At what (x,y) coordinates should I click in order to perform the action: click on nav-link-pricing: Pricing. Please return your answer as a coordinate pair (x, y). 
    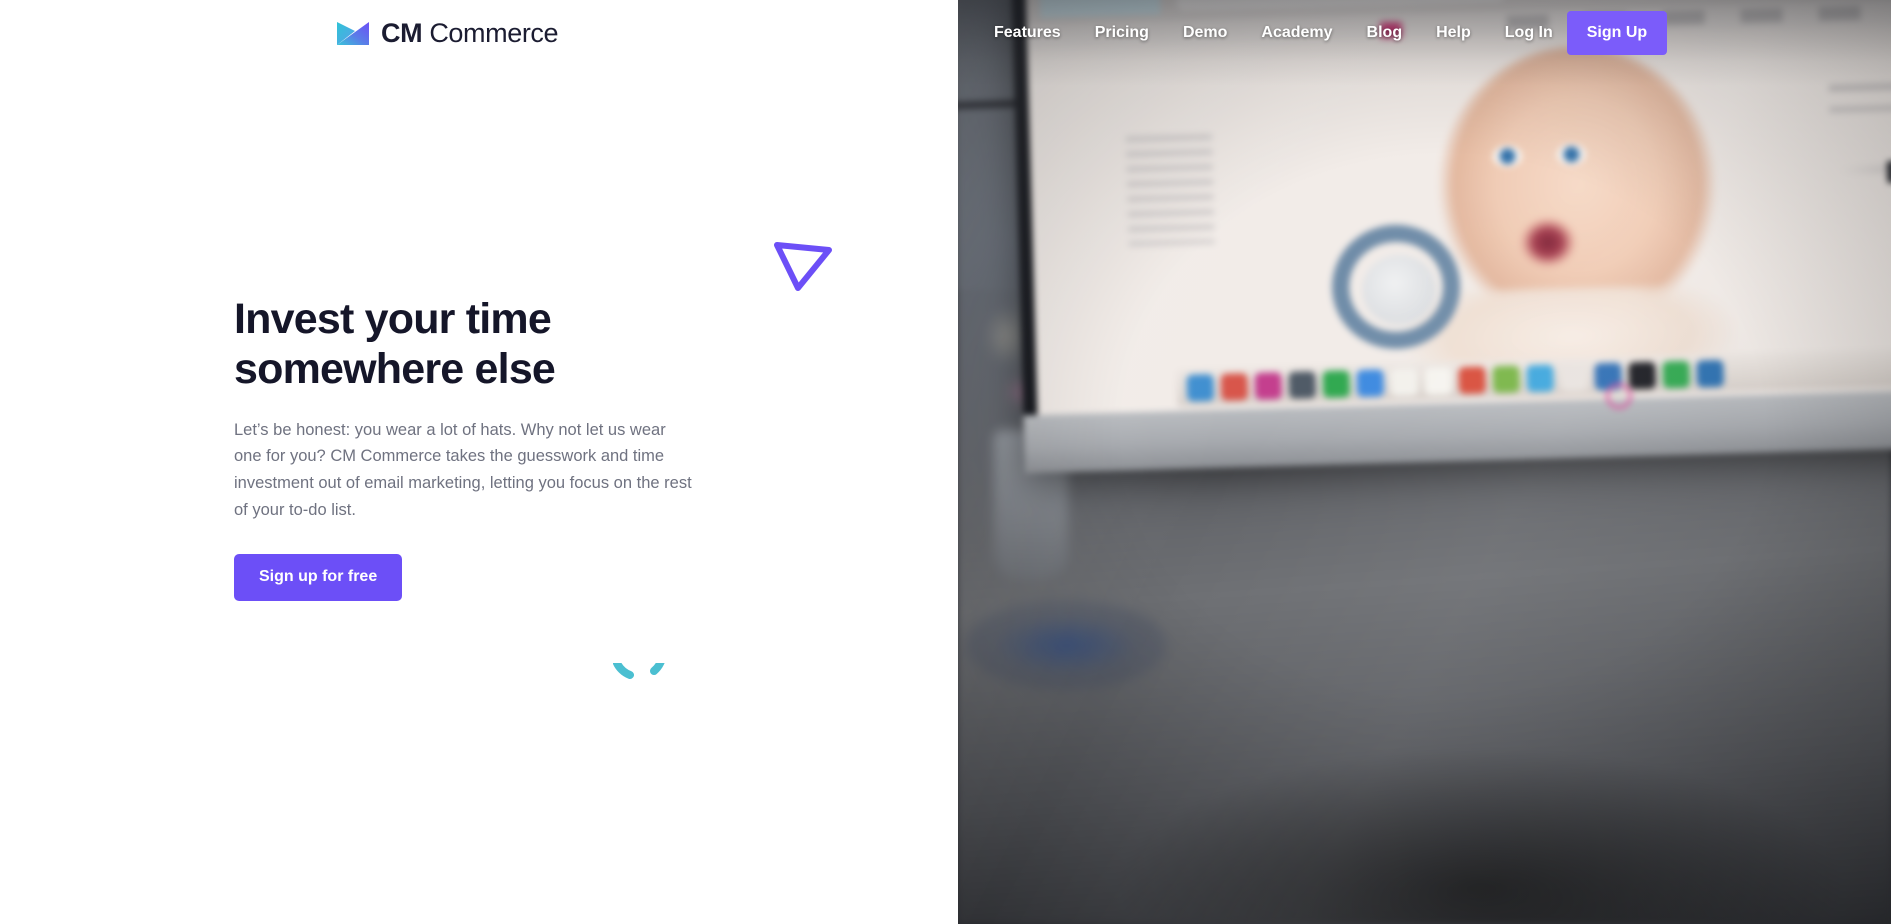
    Looking at the image, I should click on (1122, 33).